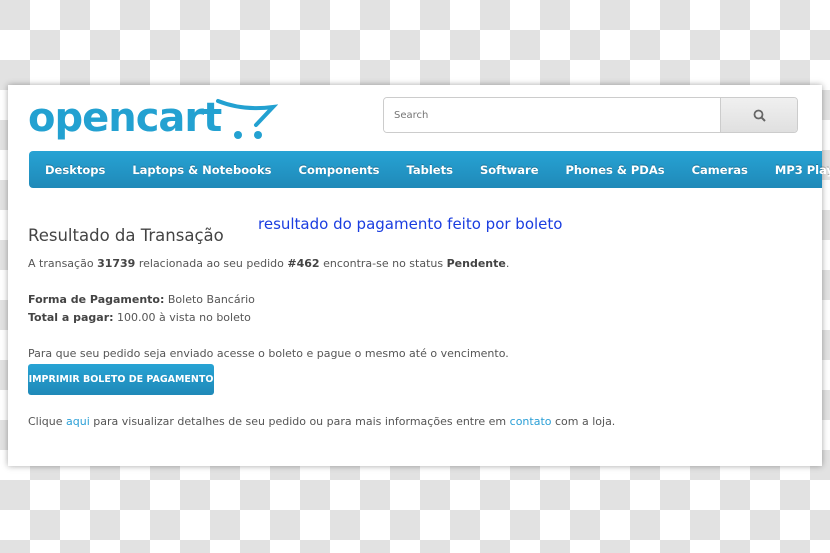 This screenshot has width=830, height=553. I want to click on nav-tablets: Tablets, so click(430, 170).